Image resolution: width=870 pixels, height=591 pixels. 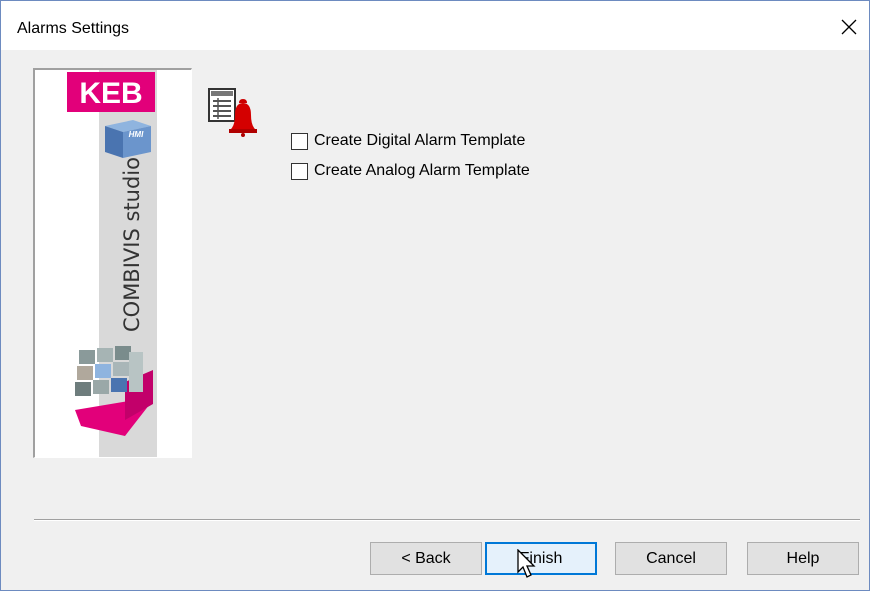 What do you see at coordinates (426, 558) in the screenshot?
I see `back-button: < Back` at bounding box center [426, 558].